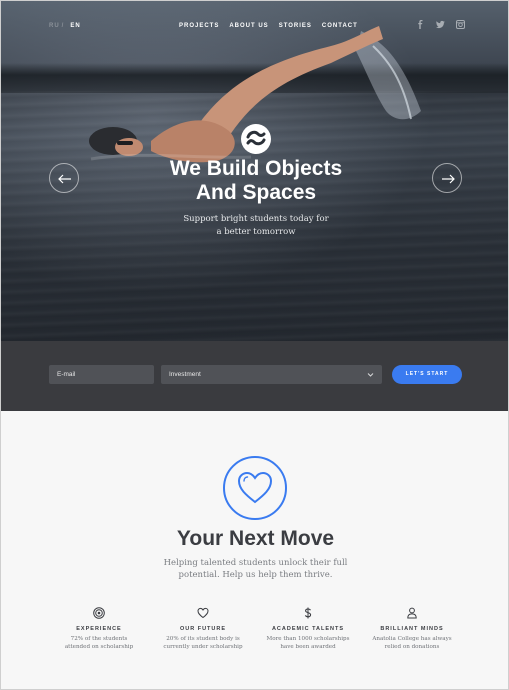  What do you see at coordinates (460, 24) in the screenshot?
I see `instagram-icon` at bounding box center [460, 24].